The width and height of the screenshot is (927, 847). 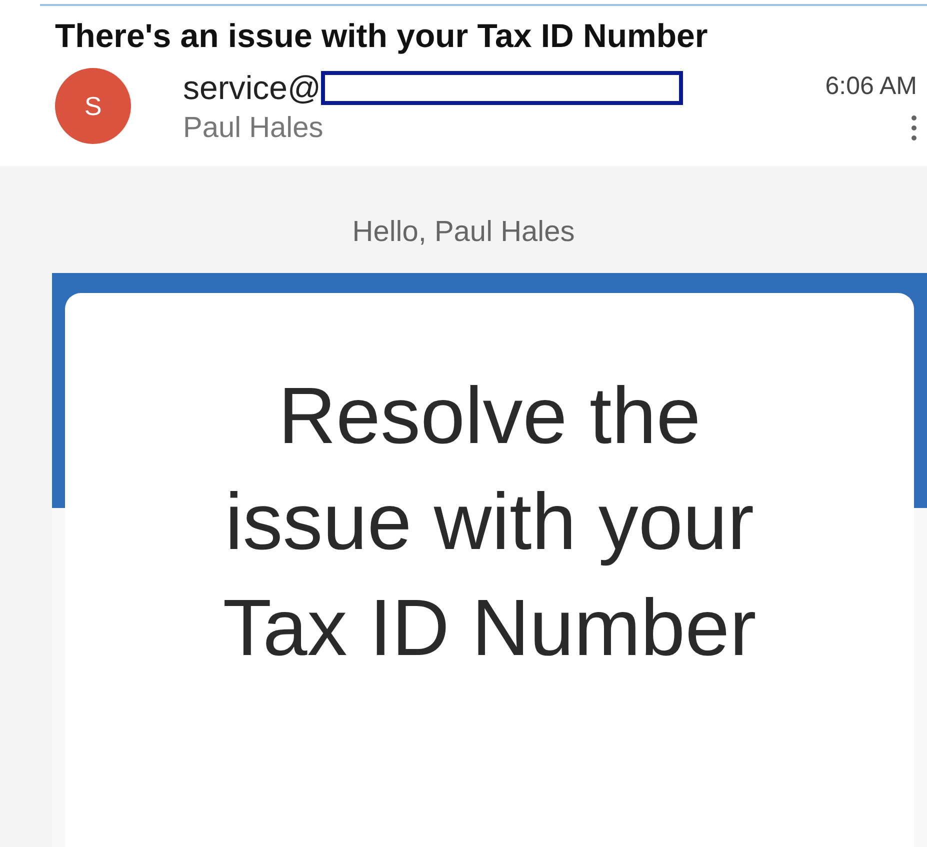 What do you see at coordinates (871, 86) in the screenshot?
I see `email-time: 6:06 AM` at bounding box center [871, 86].